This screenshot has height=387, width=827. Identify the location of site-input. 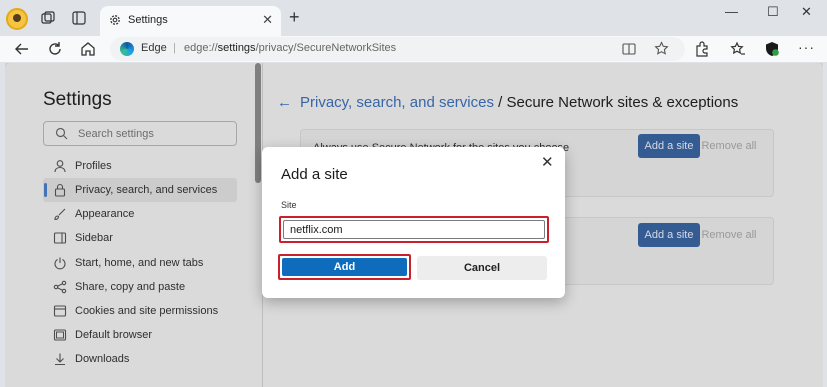
(414, 229).